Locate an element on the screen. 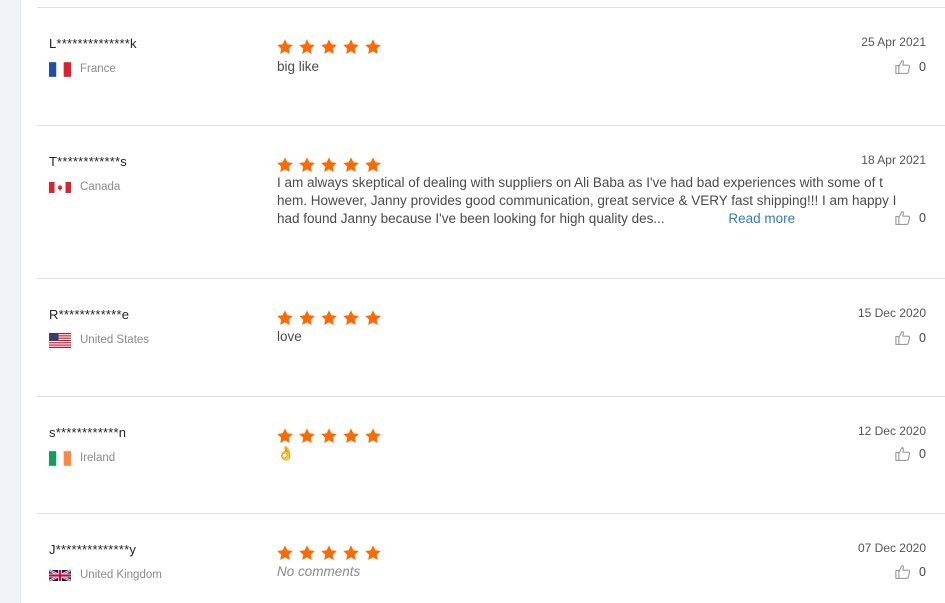 This screenshot has width=945, height=603. reviewer-name: J**************y is located at coordinates (93, 549).